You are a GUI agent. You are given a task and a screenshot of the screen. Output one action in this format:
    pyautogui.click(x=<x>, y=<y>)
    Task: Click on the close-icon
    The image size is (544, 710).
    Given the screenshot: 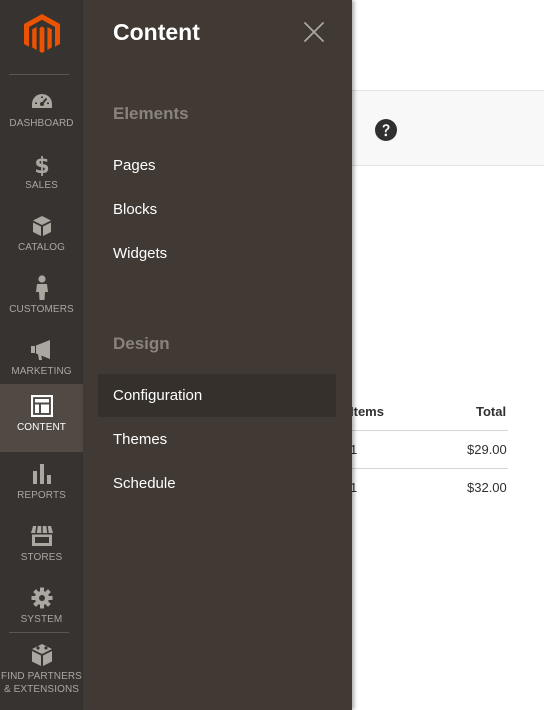 What is the action you would take?
    pyautogui.click(x=314, y=32)
    